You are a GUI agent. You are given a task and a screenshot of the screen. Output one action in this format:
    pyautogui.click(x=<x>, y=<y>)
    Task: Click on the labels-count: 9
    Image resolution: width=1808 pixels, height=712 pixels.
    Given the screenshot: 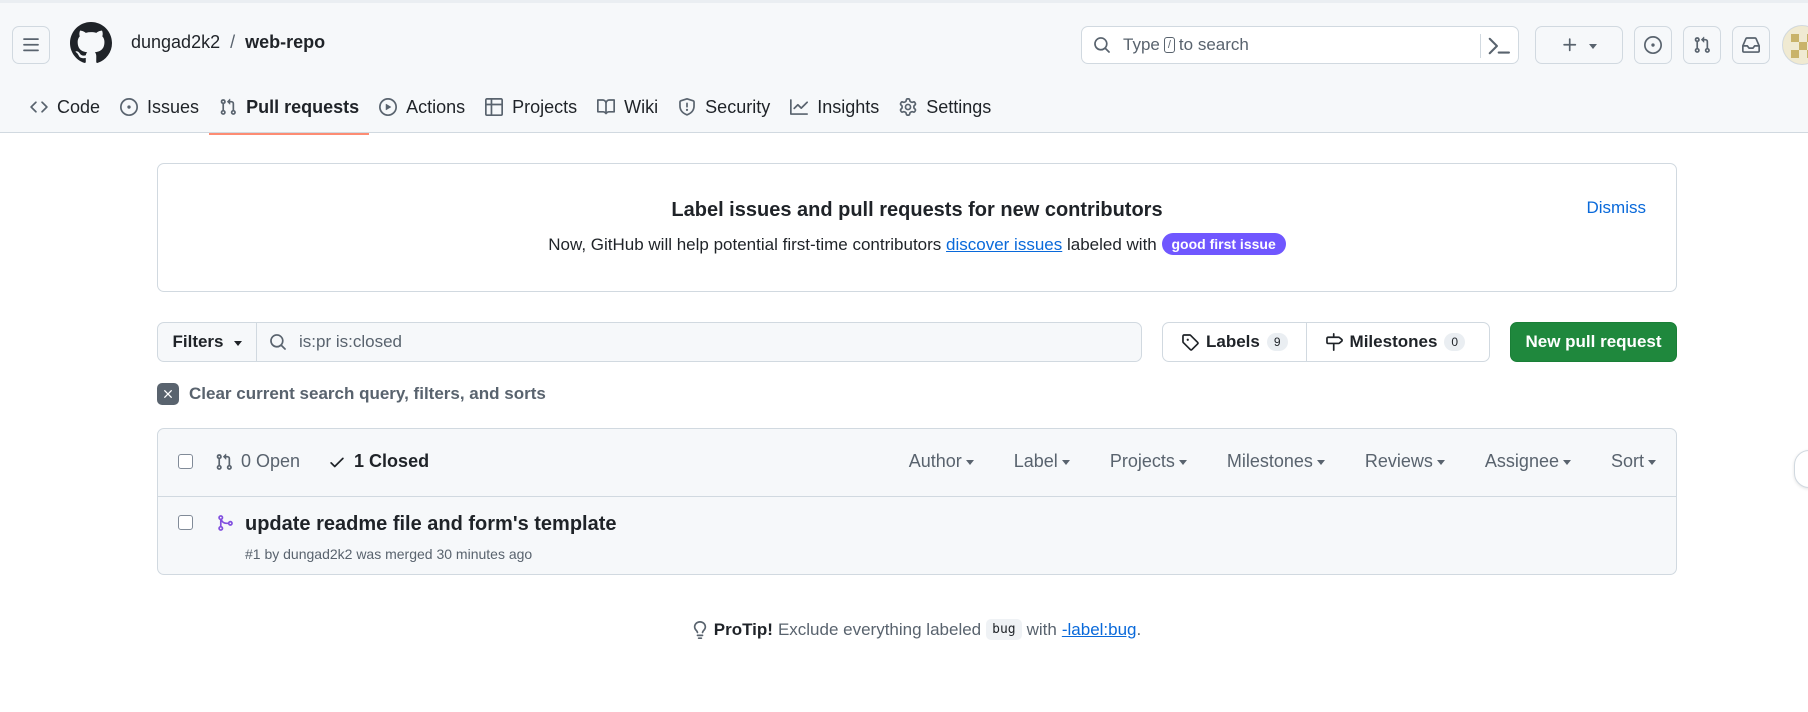 What is the action you would take?
    pyautogui.click(x=1277, y=342)
    